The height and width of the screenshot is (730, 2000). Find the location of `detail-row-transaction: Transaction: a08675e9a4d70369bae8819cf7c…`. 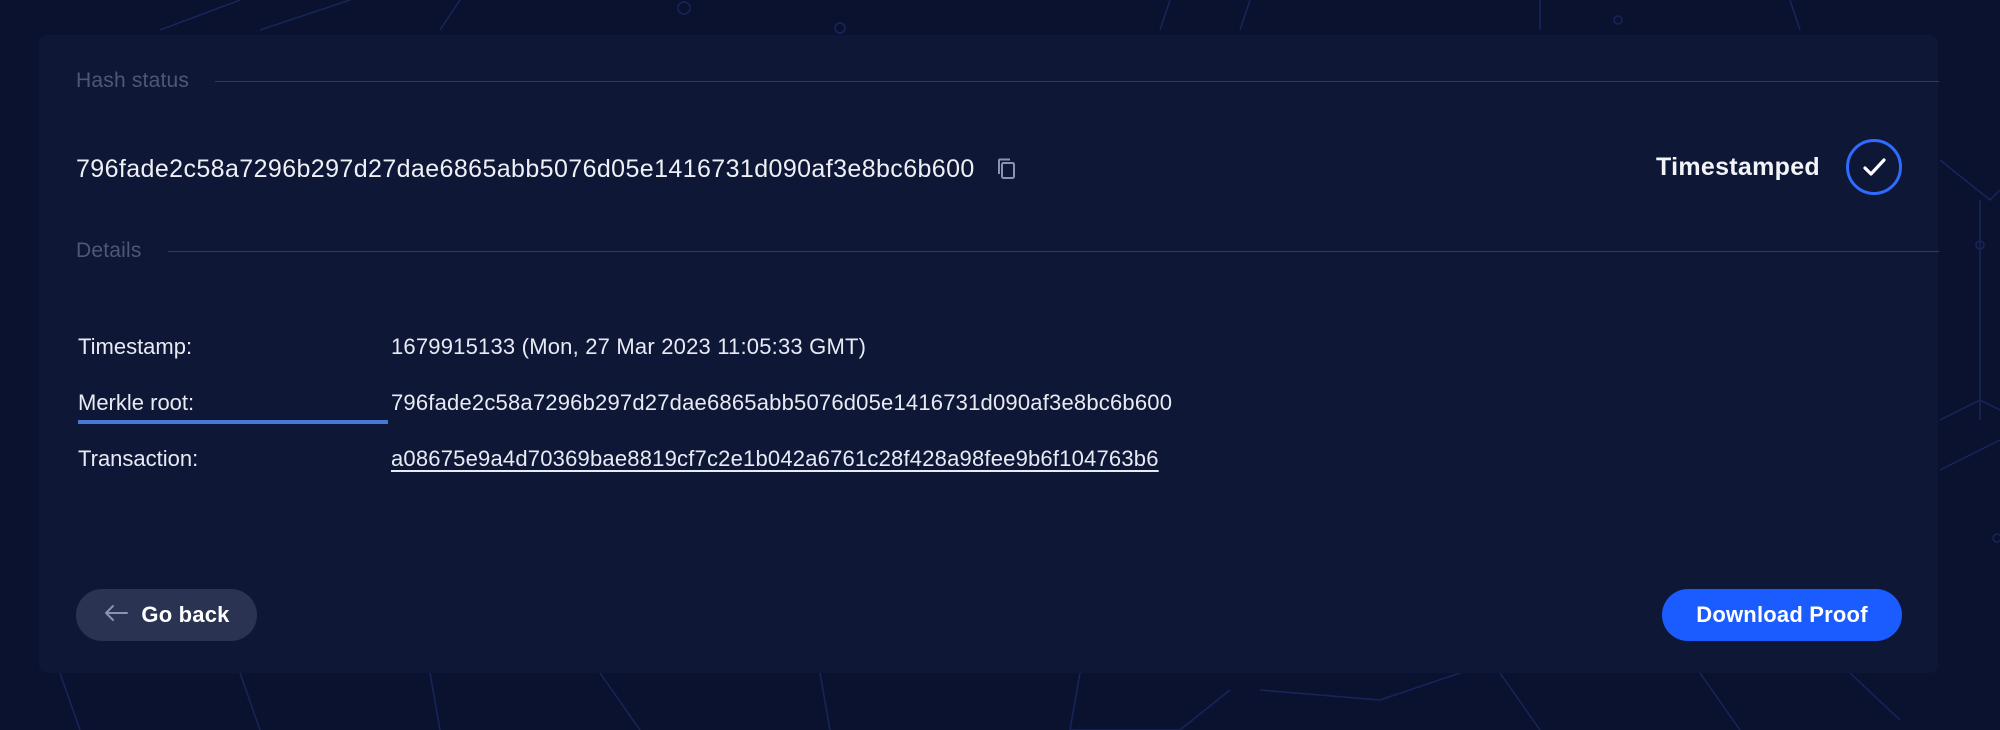

detail-row-transaction: Transaction: a08675e9a4d70369bae8819cf7c… is located at coordinates (625, 460).